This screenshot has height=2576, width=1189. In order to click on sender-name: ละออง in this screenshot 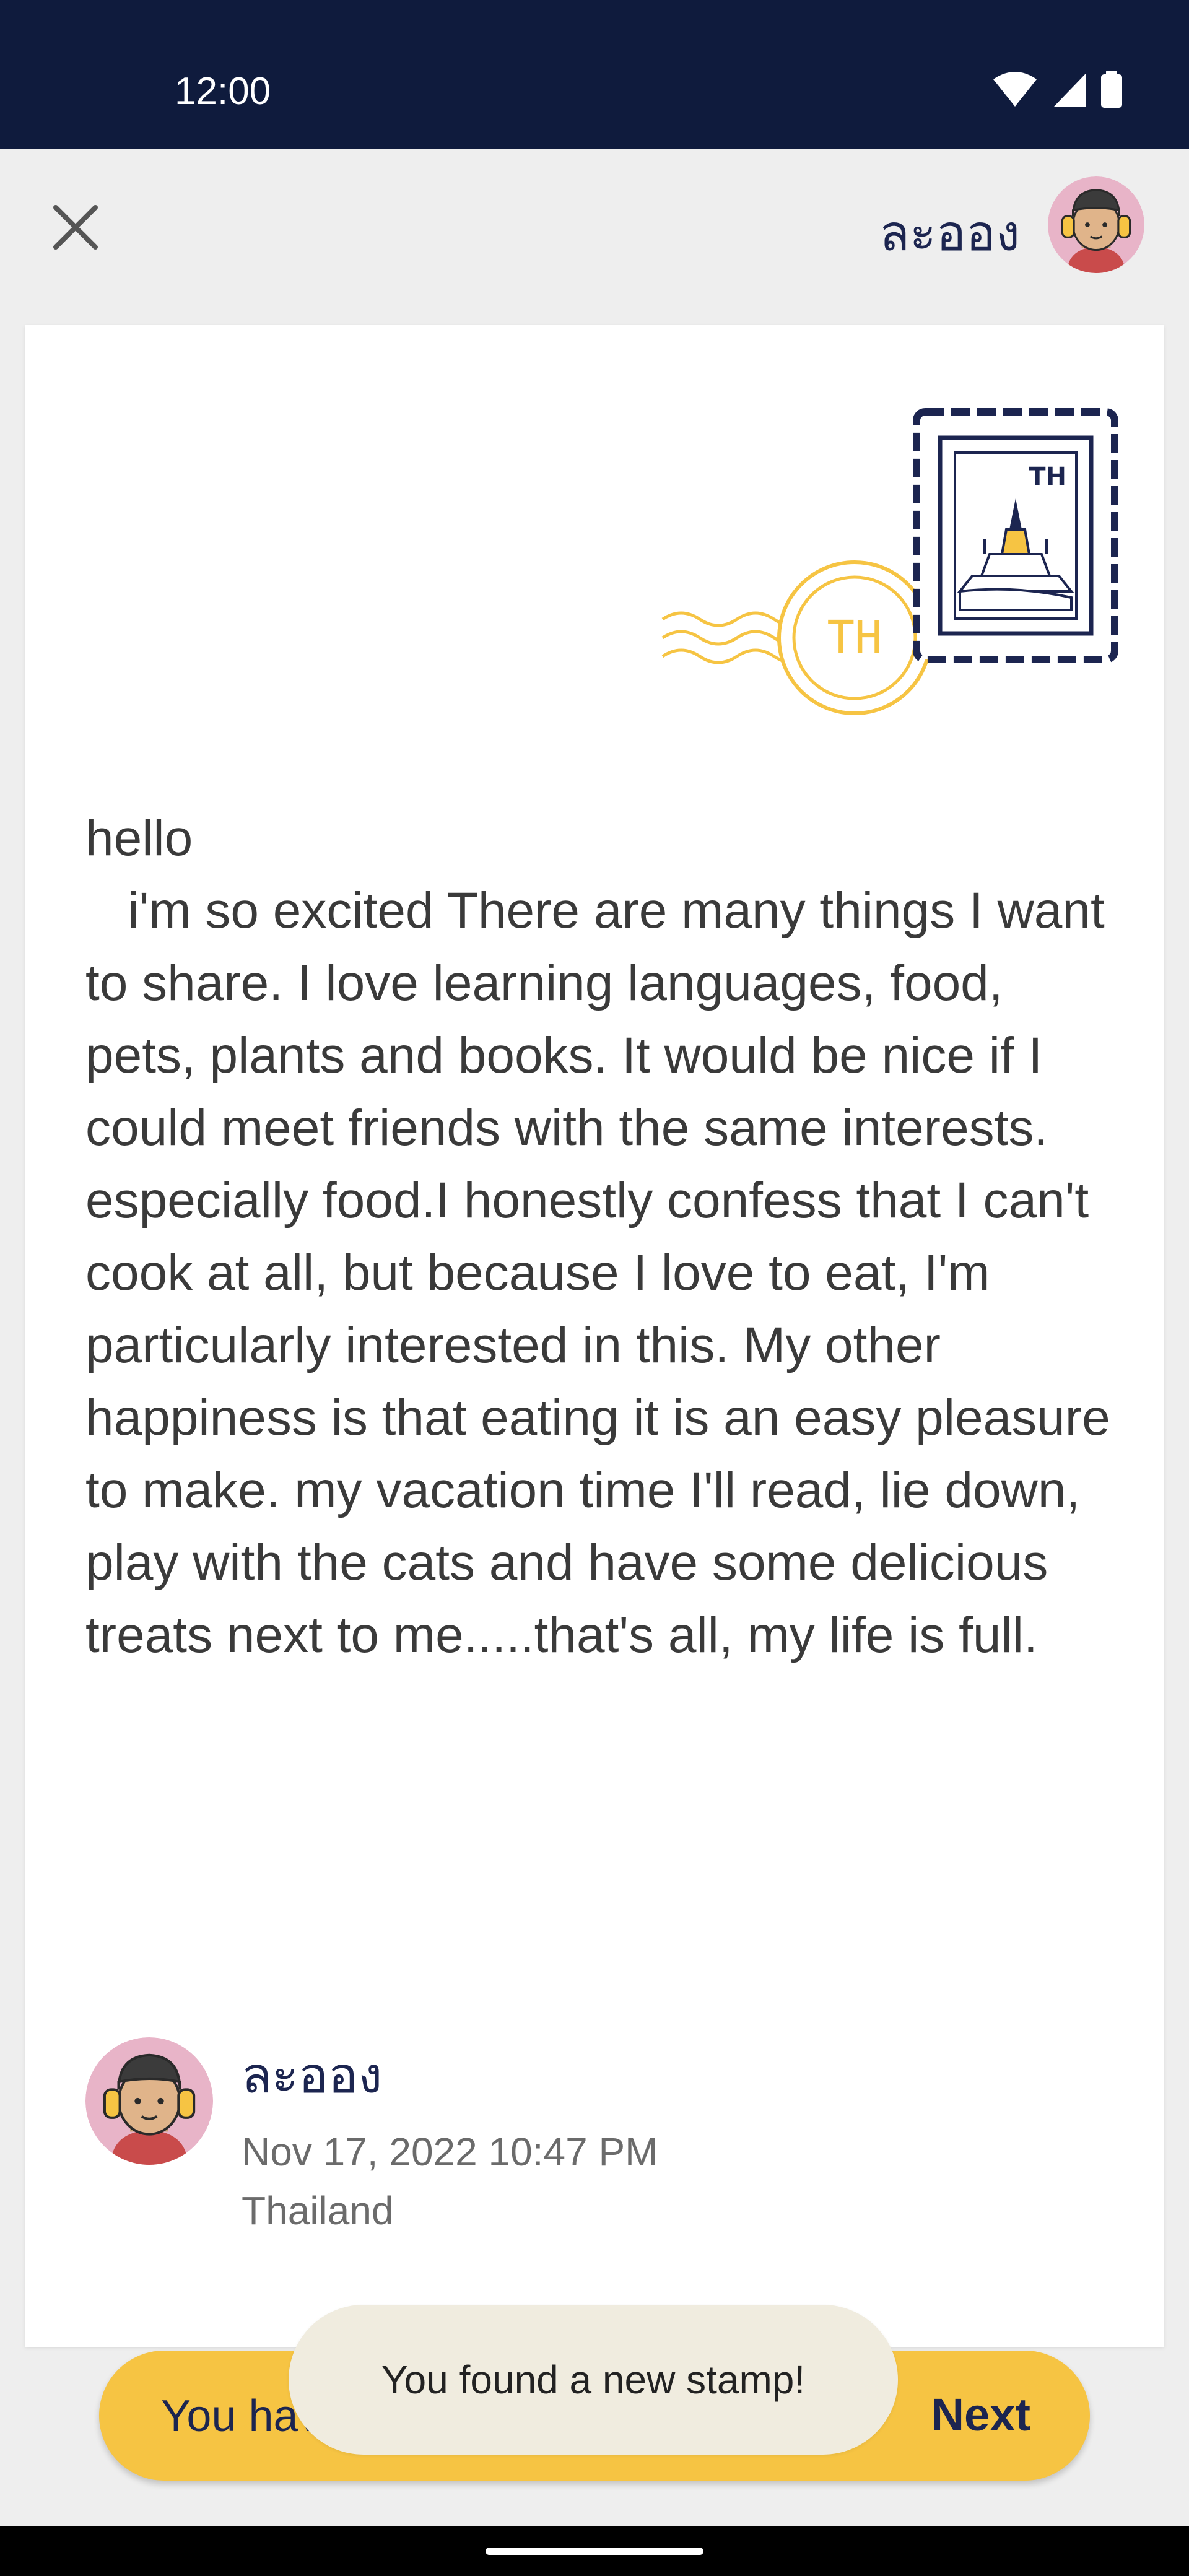, I will do `click(949, 233)`.